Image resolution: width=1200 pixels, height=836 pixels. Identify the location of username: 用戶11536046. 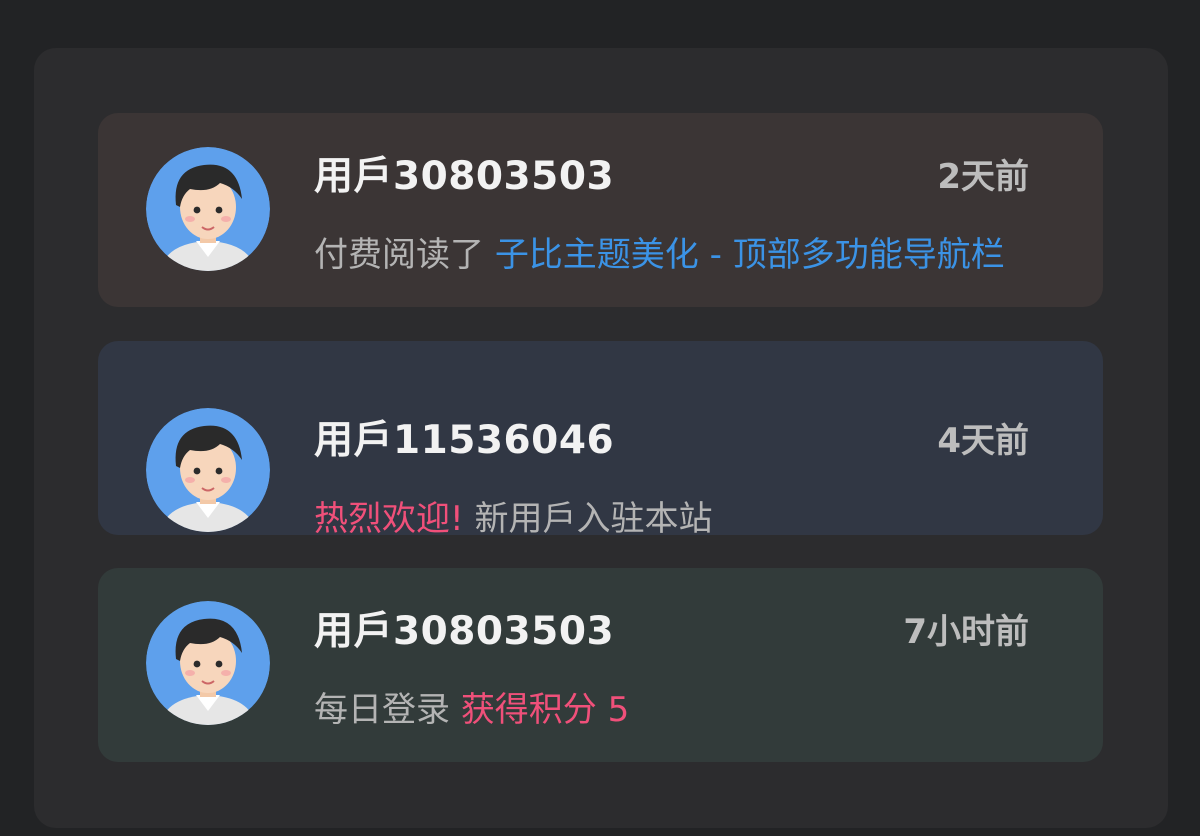
(464, 437).